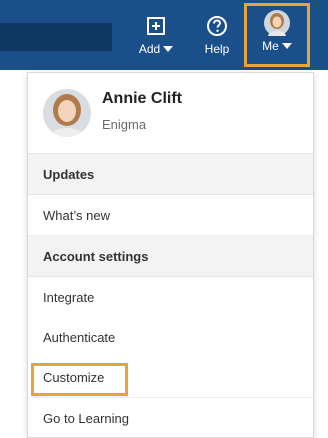  I want to click on help-label: Help, so click(217, 49).